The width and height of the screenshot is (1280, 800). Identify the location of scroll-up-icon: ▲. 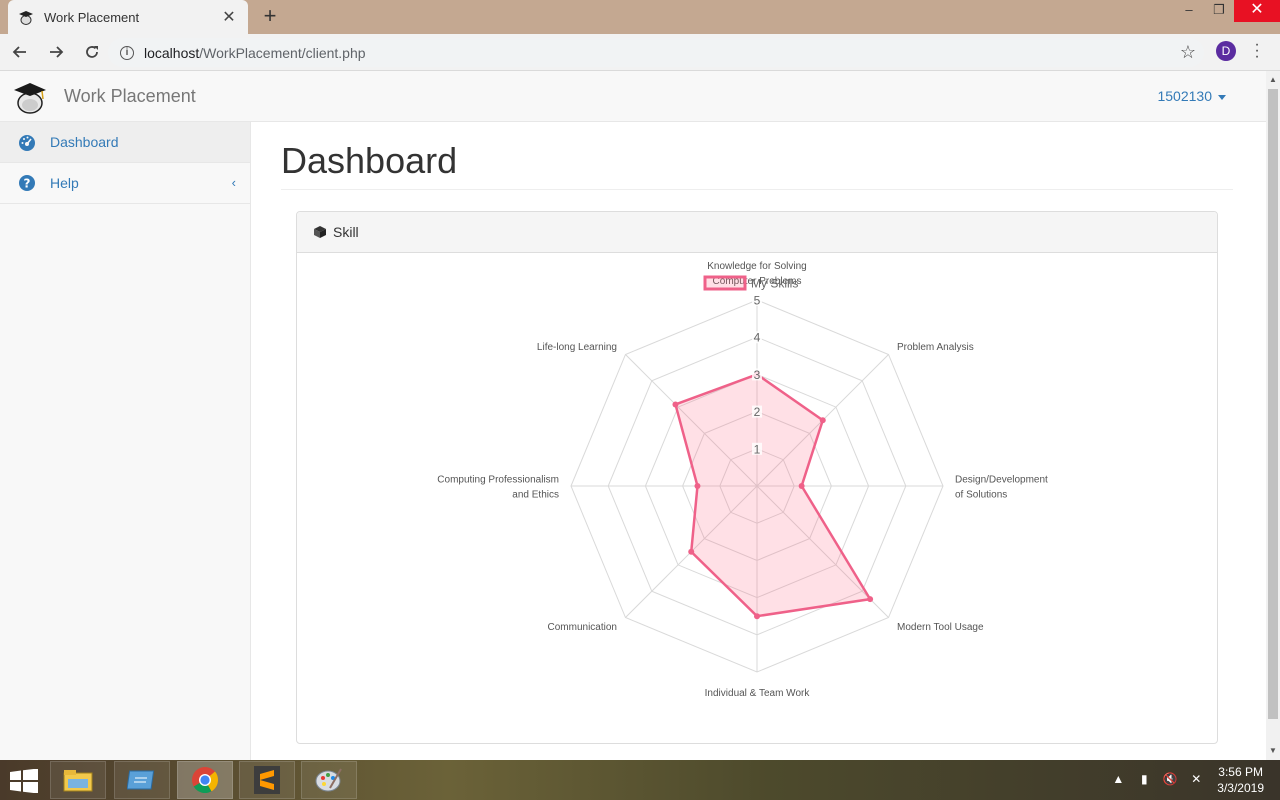
(1273, 80).